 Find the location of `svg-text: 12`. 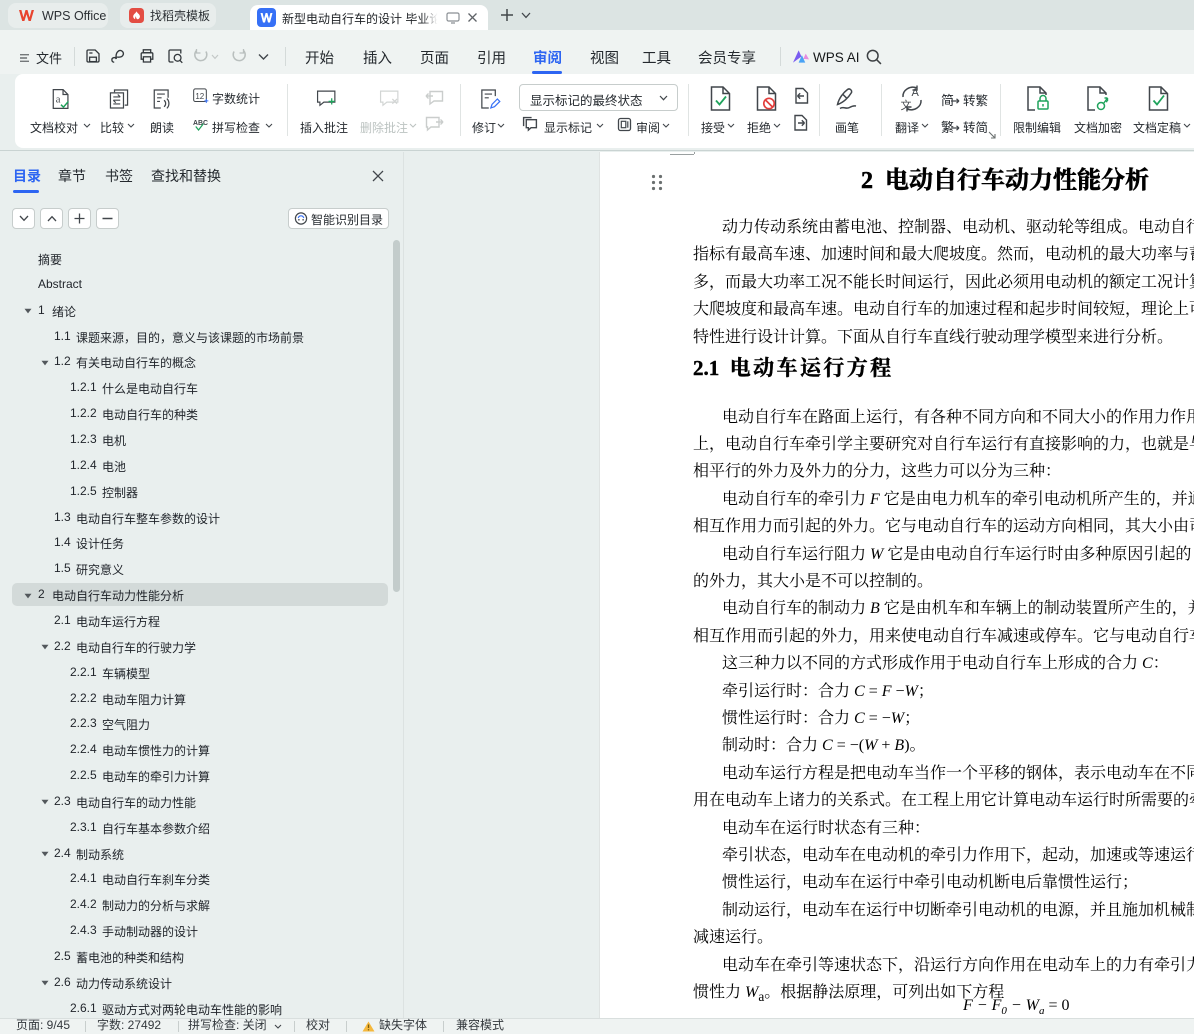

svg-text: 12 is located at coordinates (199, 96).